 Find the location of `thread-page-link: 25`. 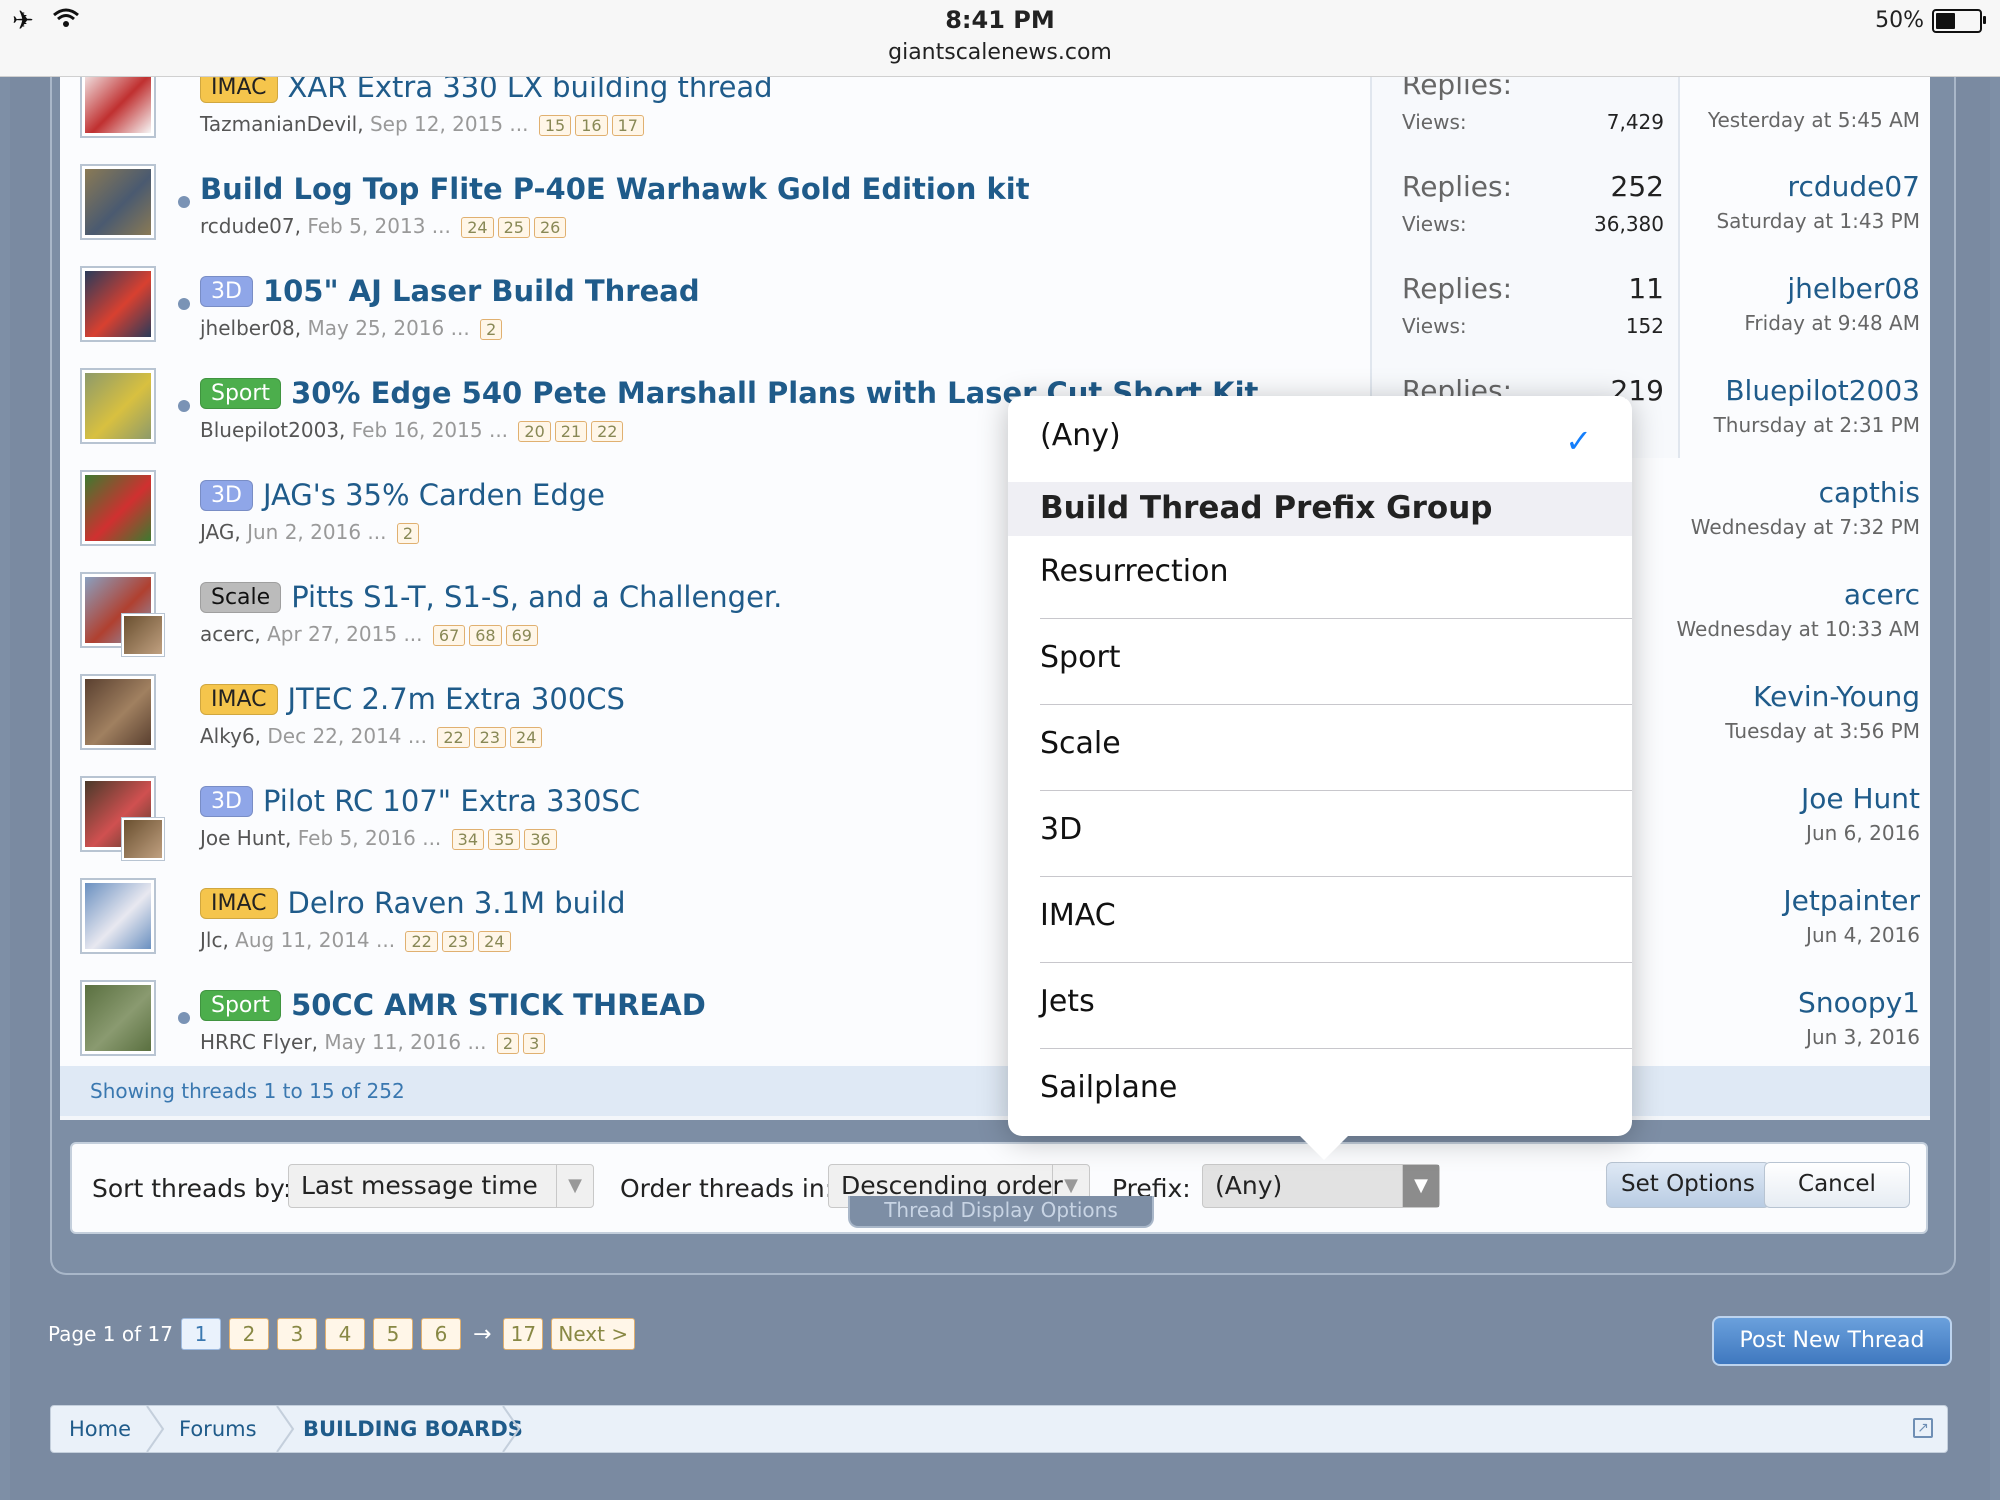

thread-page-link: 25 is located at coordinates (513, 227).